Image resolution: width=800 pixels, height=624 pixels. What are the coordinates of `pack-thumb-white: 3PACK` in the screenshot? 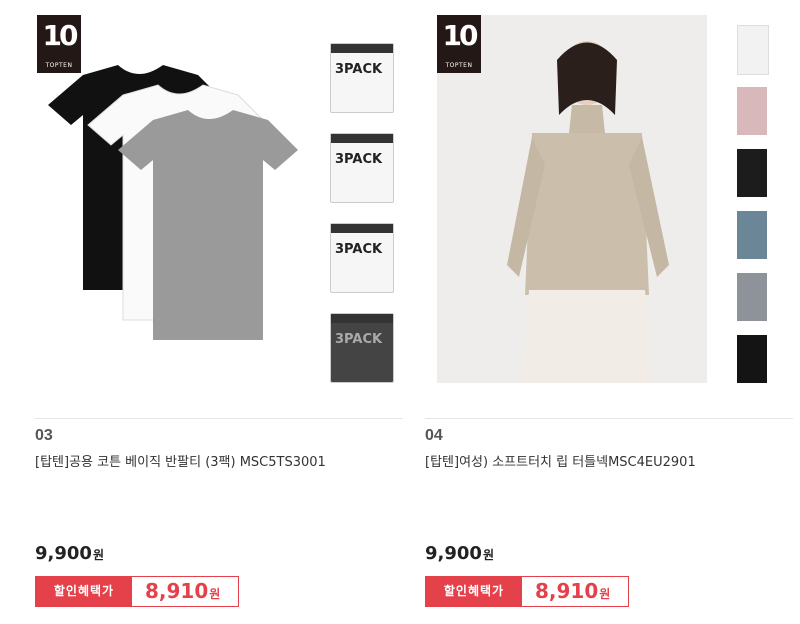 It's located at (362, 78).